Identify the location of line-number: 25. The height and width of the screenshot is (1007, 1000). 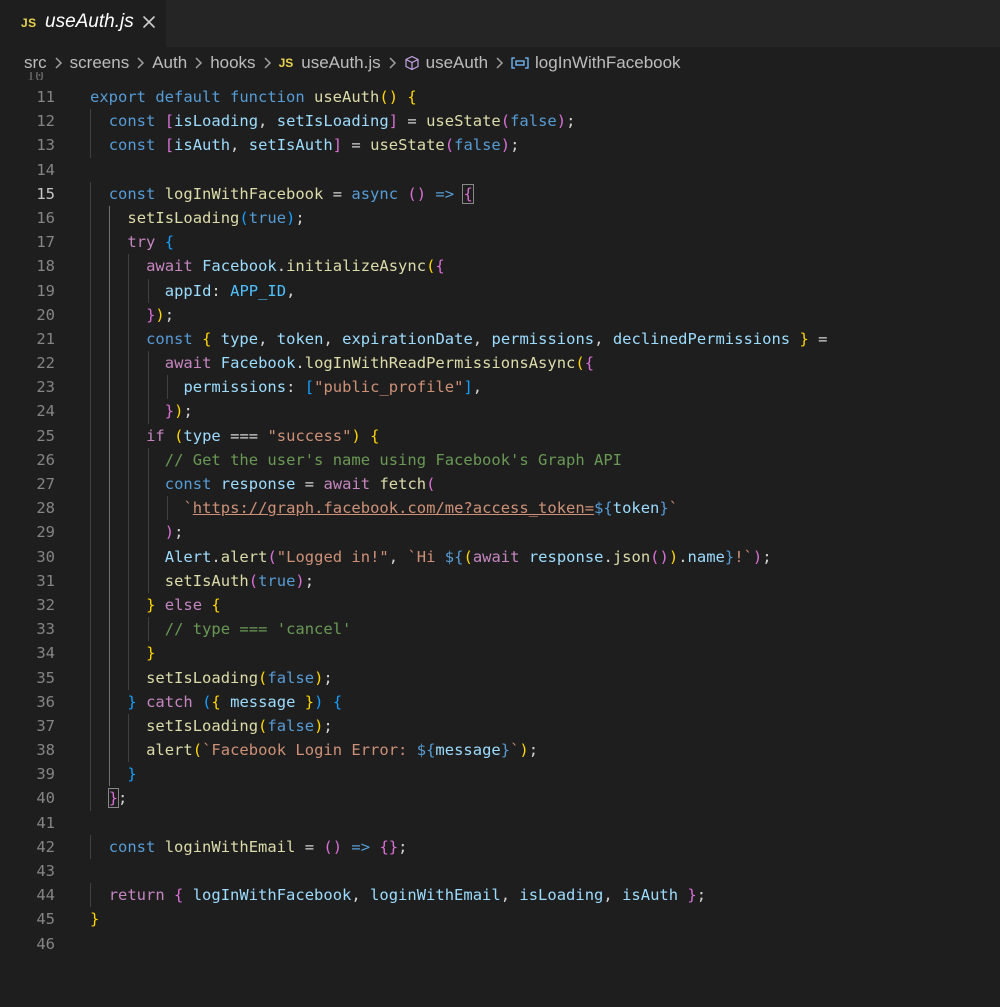
(45, 435).